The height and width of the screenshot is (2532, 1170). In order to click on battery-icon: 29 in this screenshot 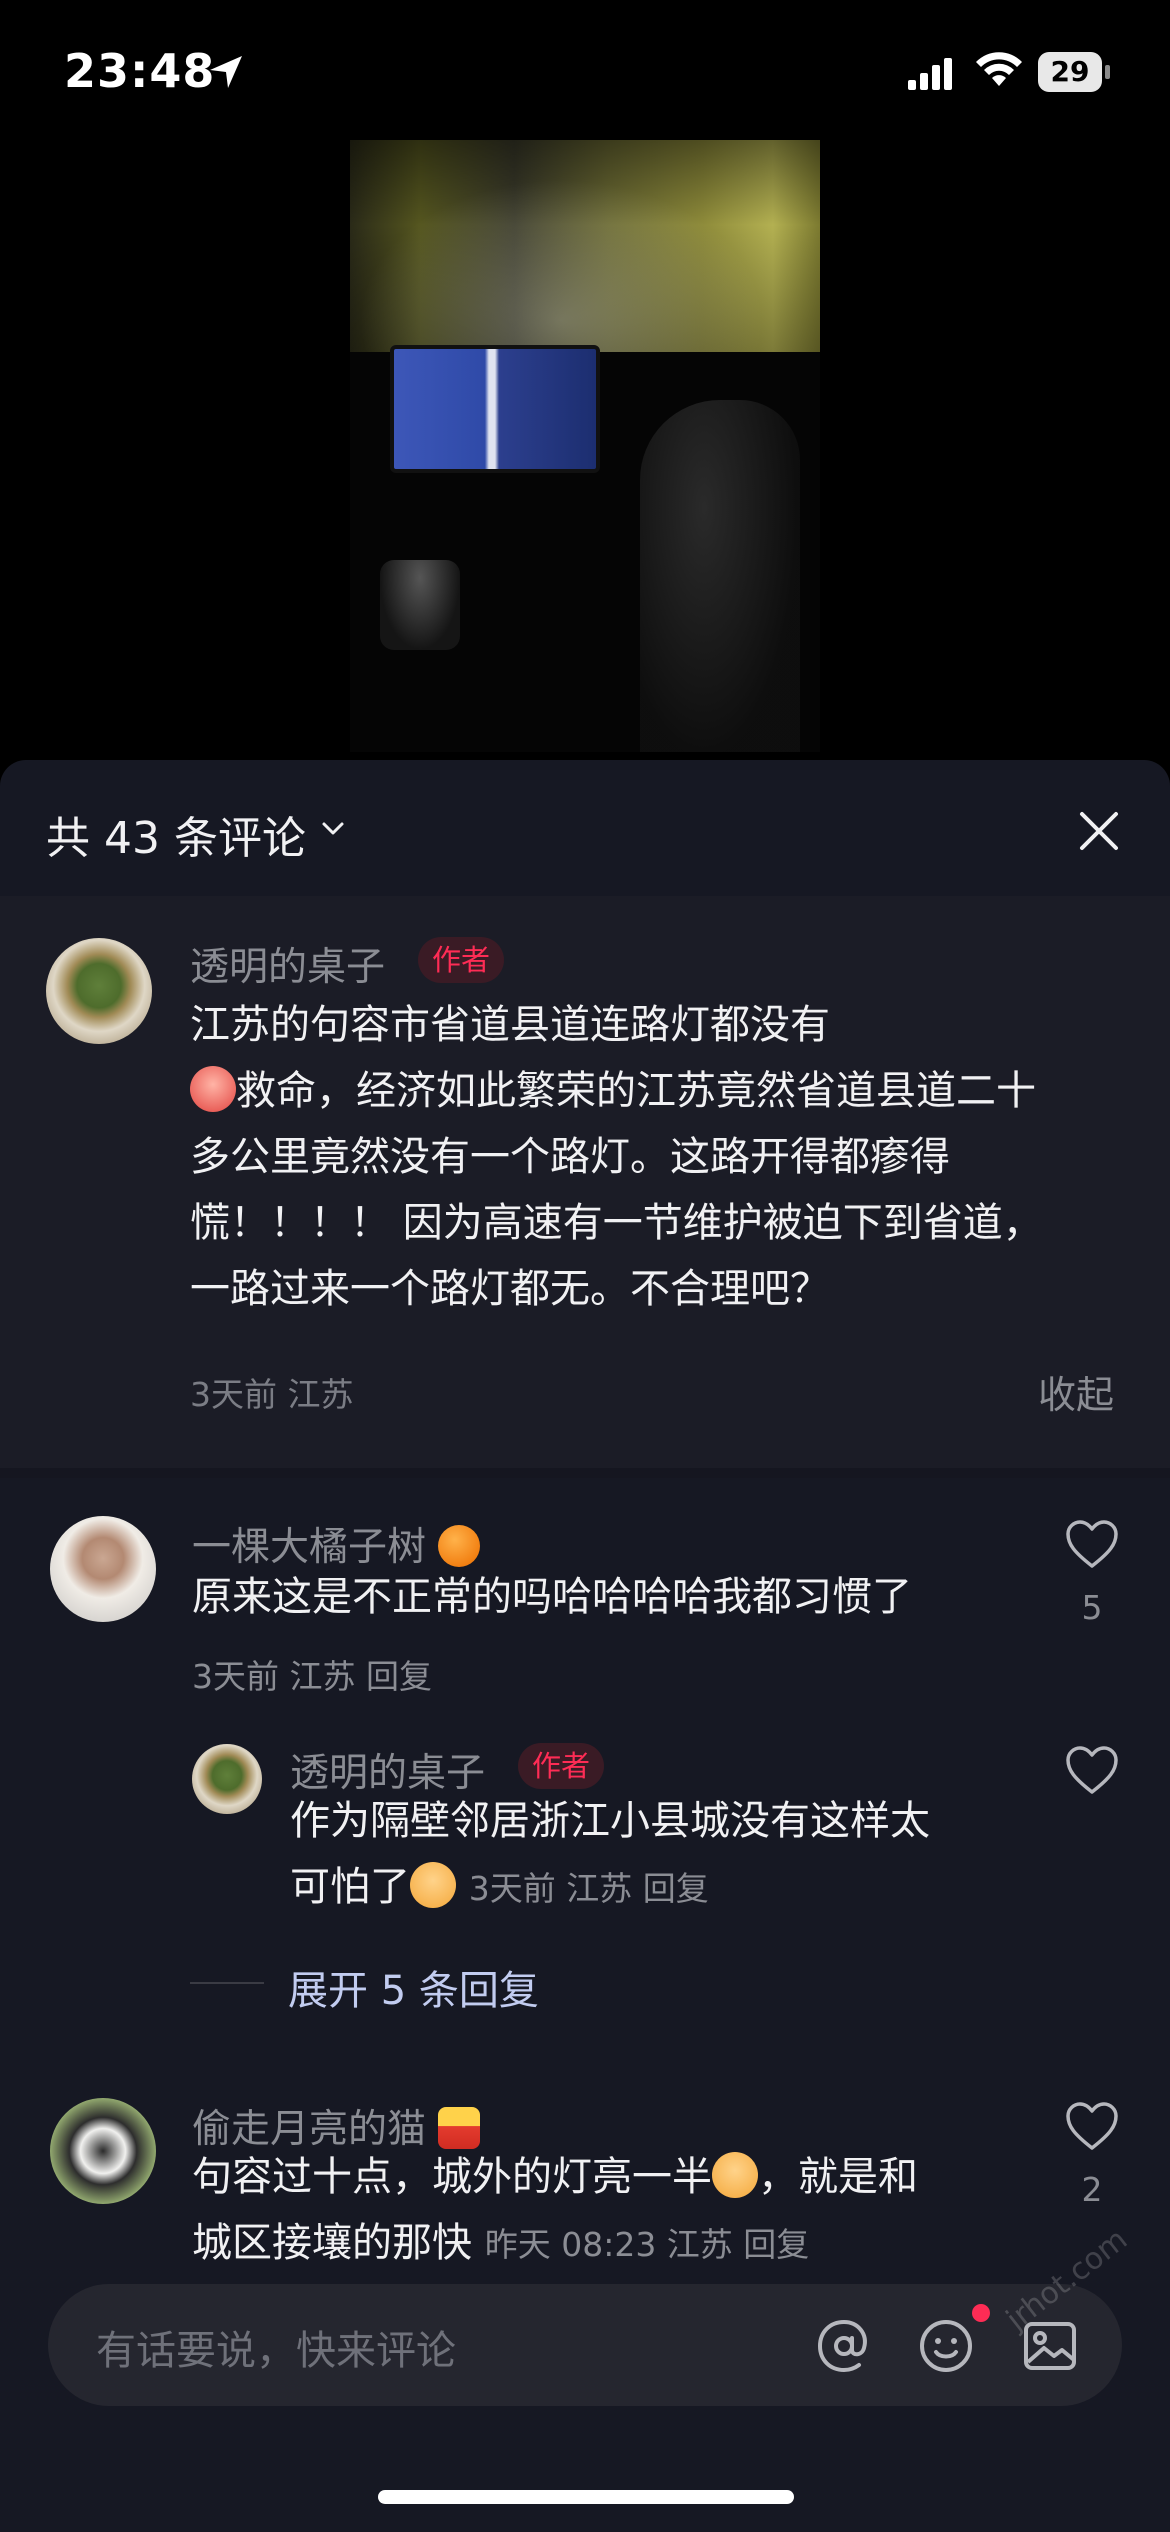, I will do `click(1074, 72)`.